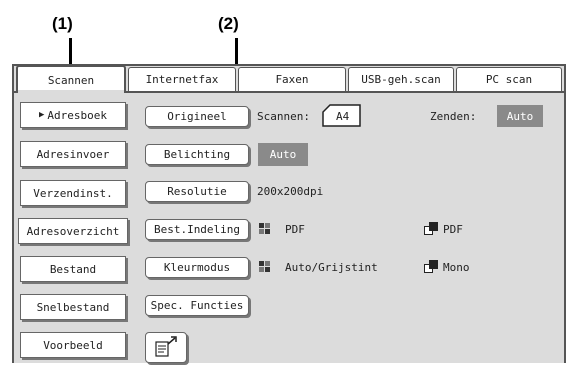 The image size is (568, 366). I want to click on resolutie-value: 200x200dpi, so click(290, 191).